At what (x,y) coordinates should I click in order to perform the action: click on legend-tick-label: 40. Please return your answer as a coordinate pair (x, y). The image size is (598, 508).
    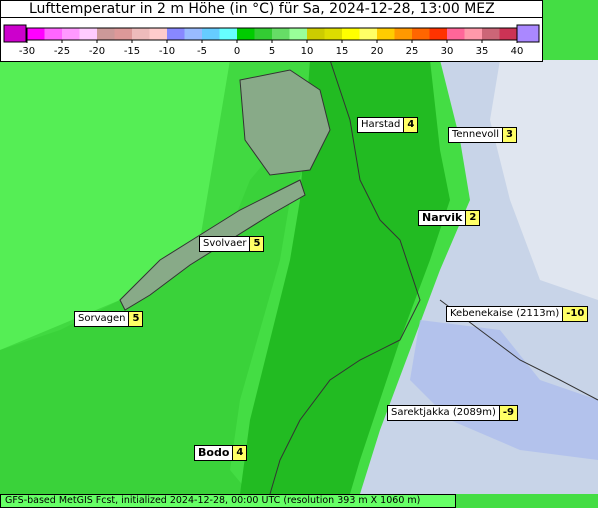
    Looking at the image, I should click on (517, 51).